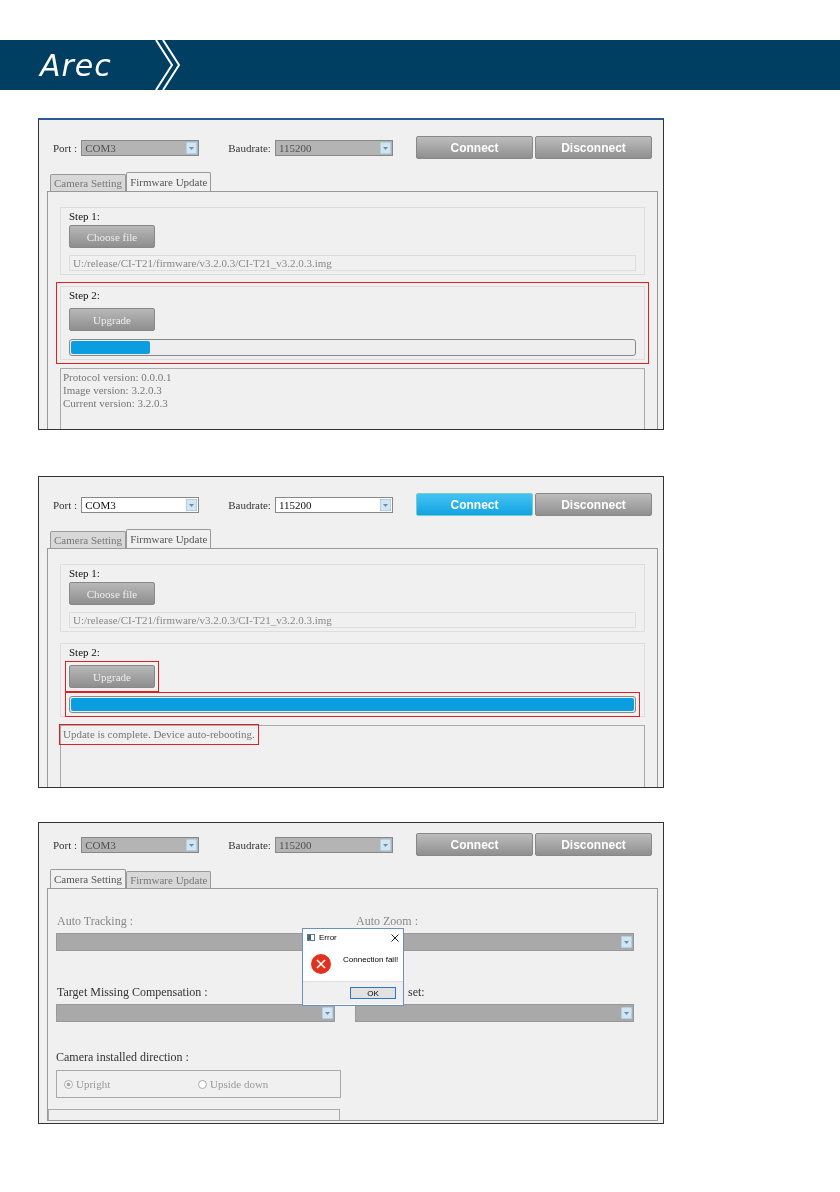  Describe the element at coordinates (112, 390) in the screenshot. I see `log-line: Image version: 3.2.0.3` at that location.